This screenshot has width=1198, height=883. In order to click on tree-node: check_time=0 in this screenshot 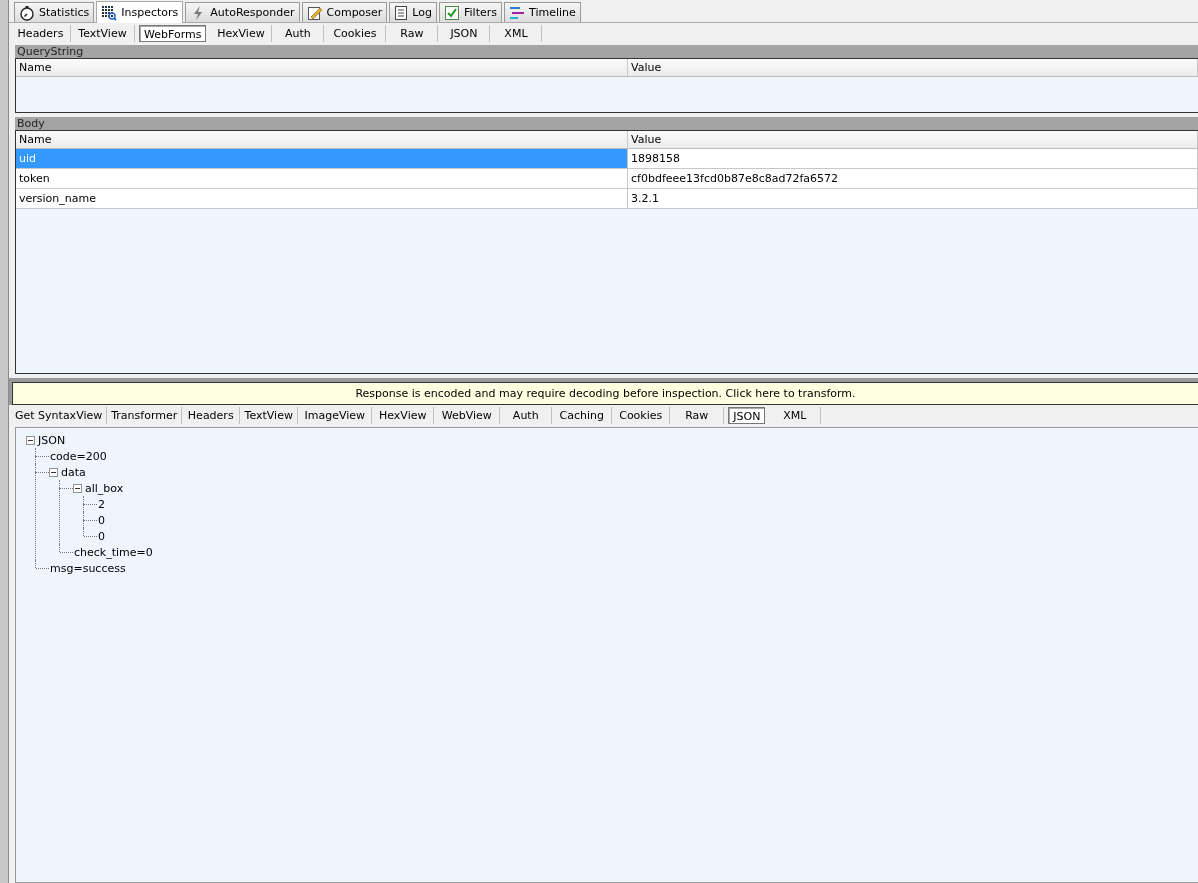, I will do `click(113, 552)`.